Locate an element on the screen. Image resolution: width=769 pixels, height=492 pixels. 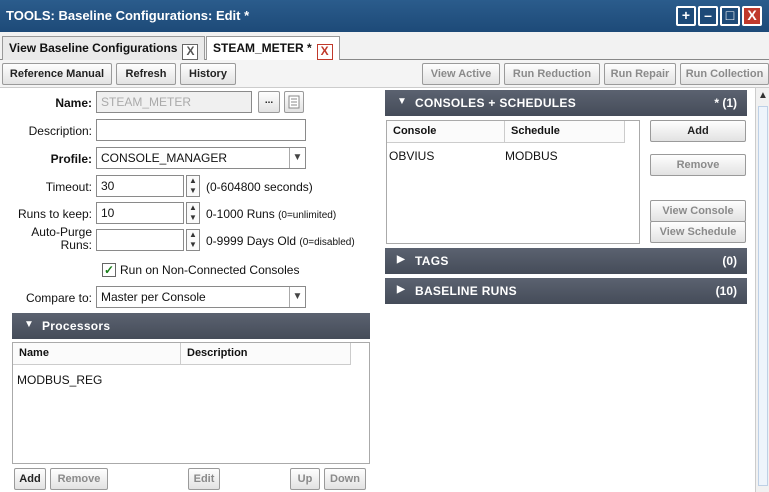
profile-label: Profile: is located at coordinates (71, 159).